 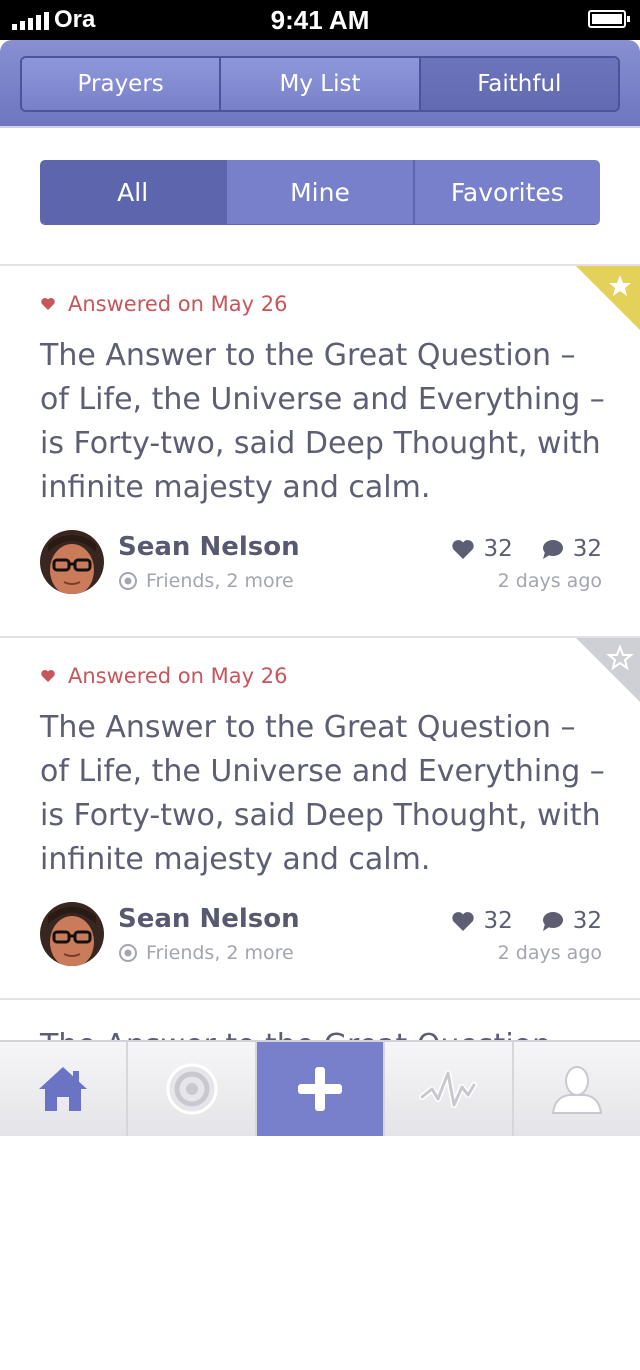 I want to click on activity-icon, so click(x=448, y=1089).